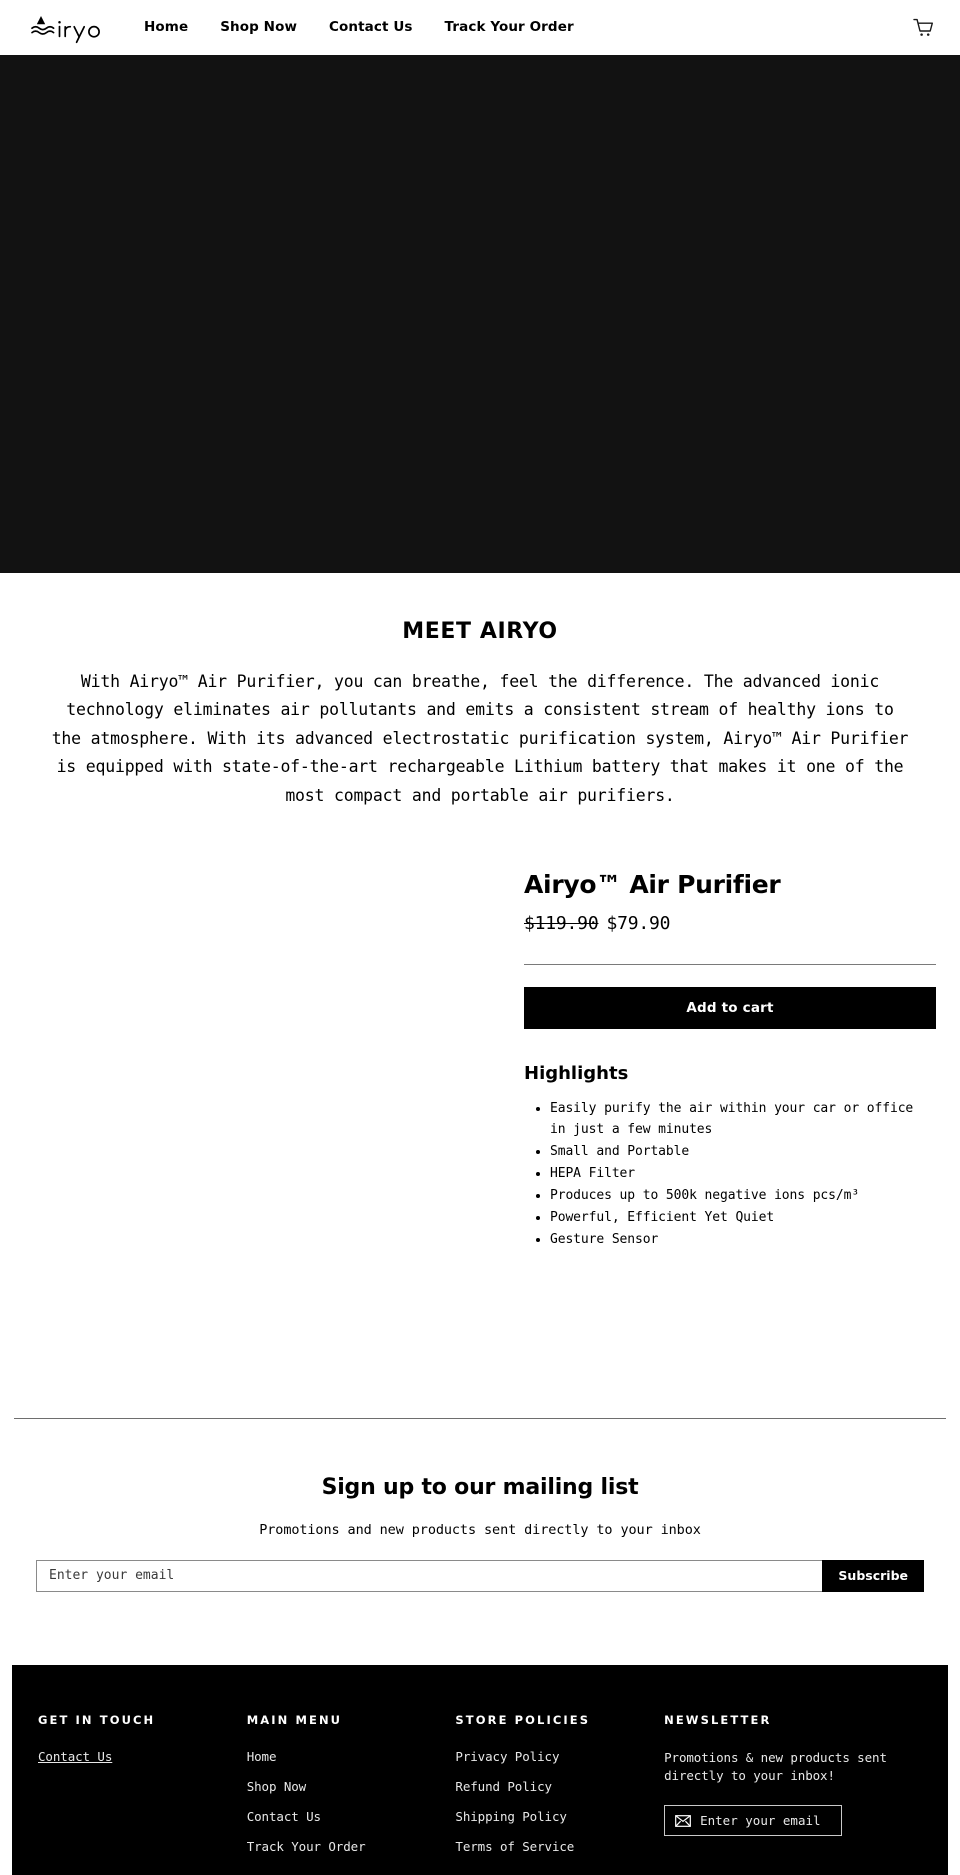 This screenshot has width=960, height=1875. Describe the element at coordinates (873, 1575) in the screenshot. I see `newsletter-subscribe-button: Subscribe` at that location.